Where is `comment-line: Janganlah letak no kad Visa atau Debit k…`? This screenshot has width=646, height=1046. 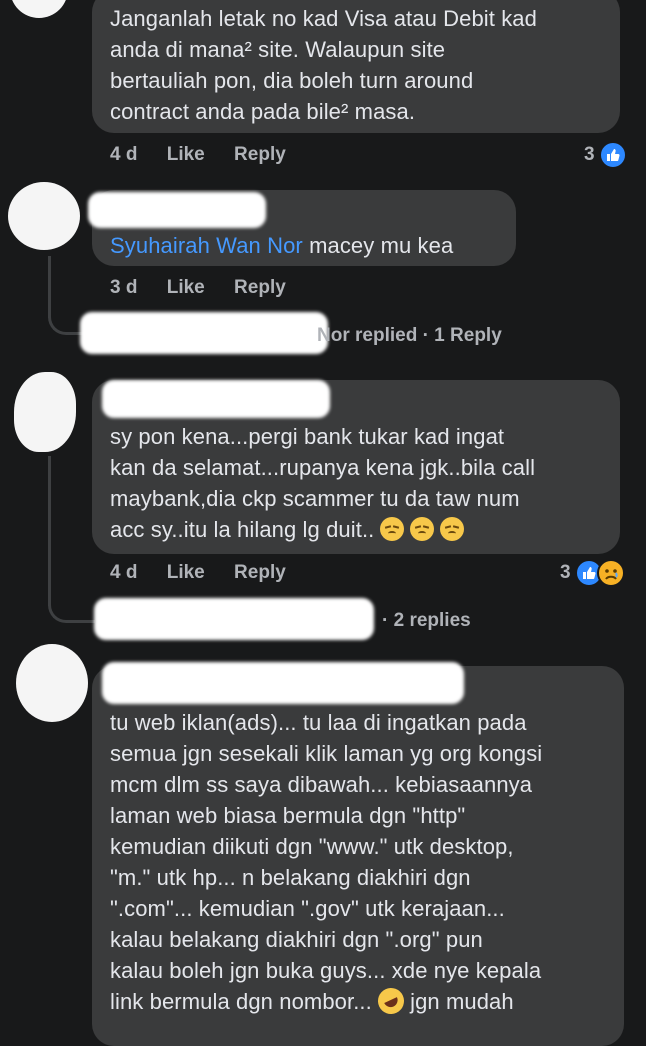
comment-line: Janganlah letak no kad Visa atau Debit k… is located at coordinates (323, 18).